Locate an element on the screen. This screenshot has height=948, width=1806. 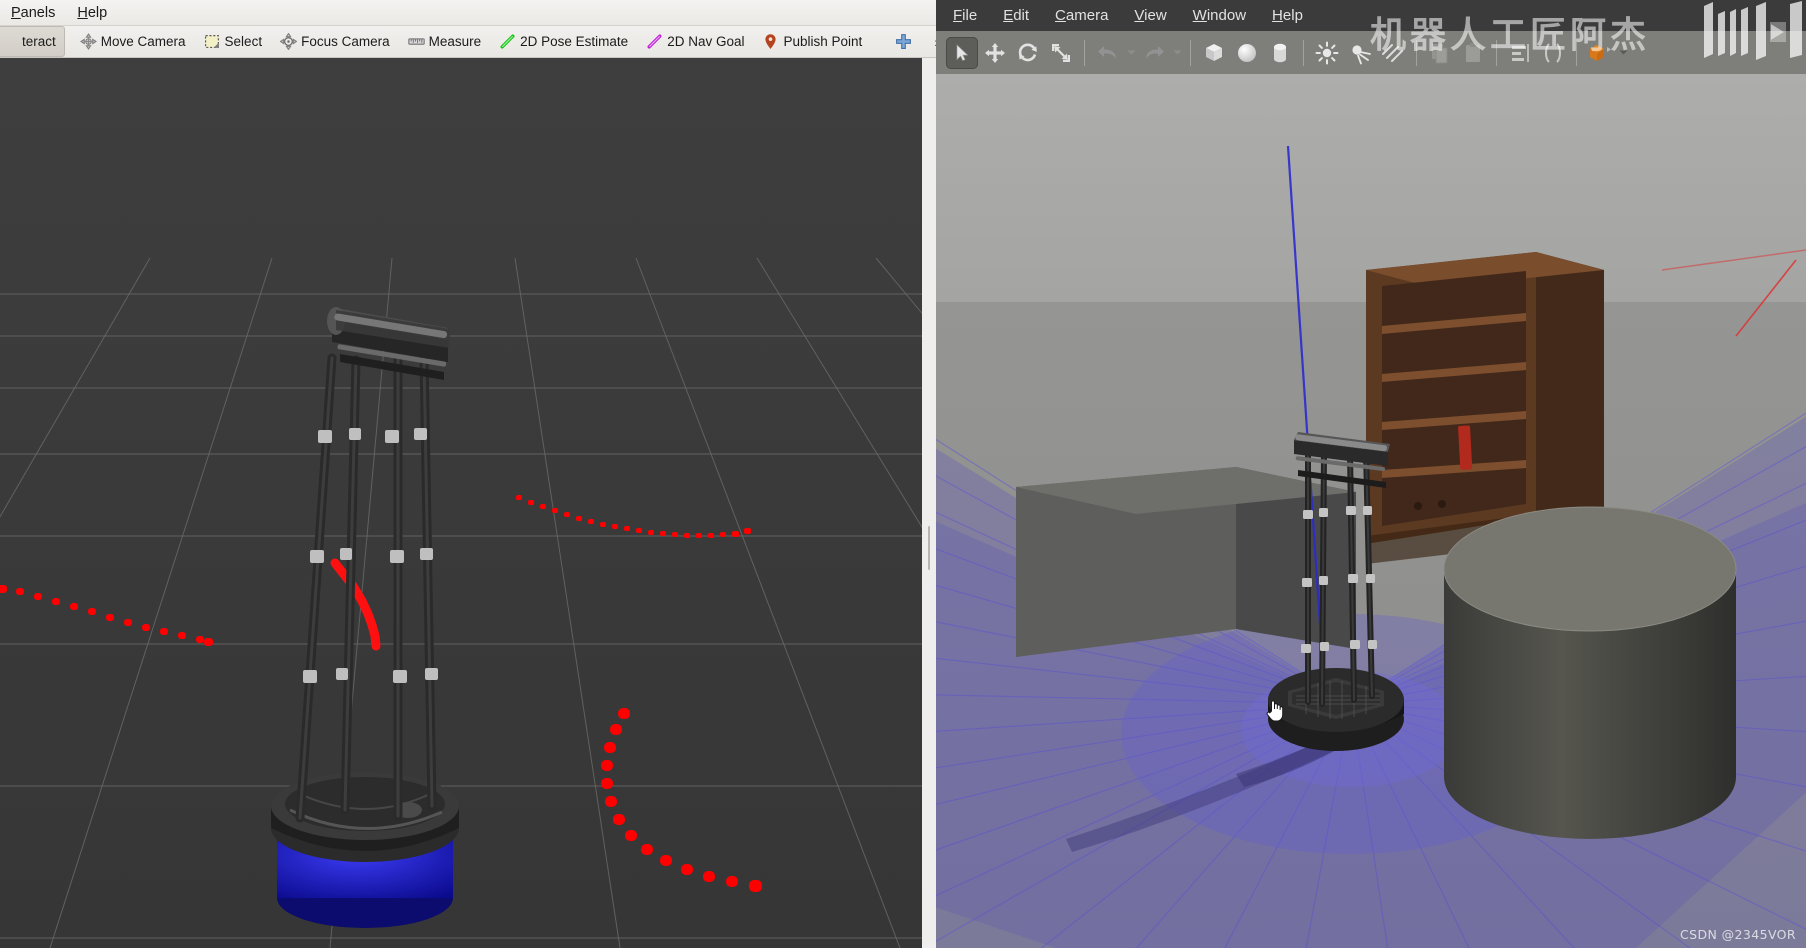
select-icon is located at coordinates (211, 41).